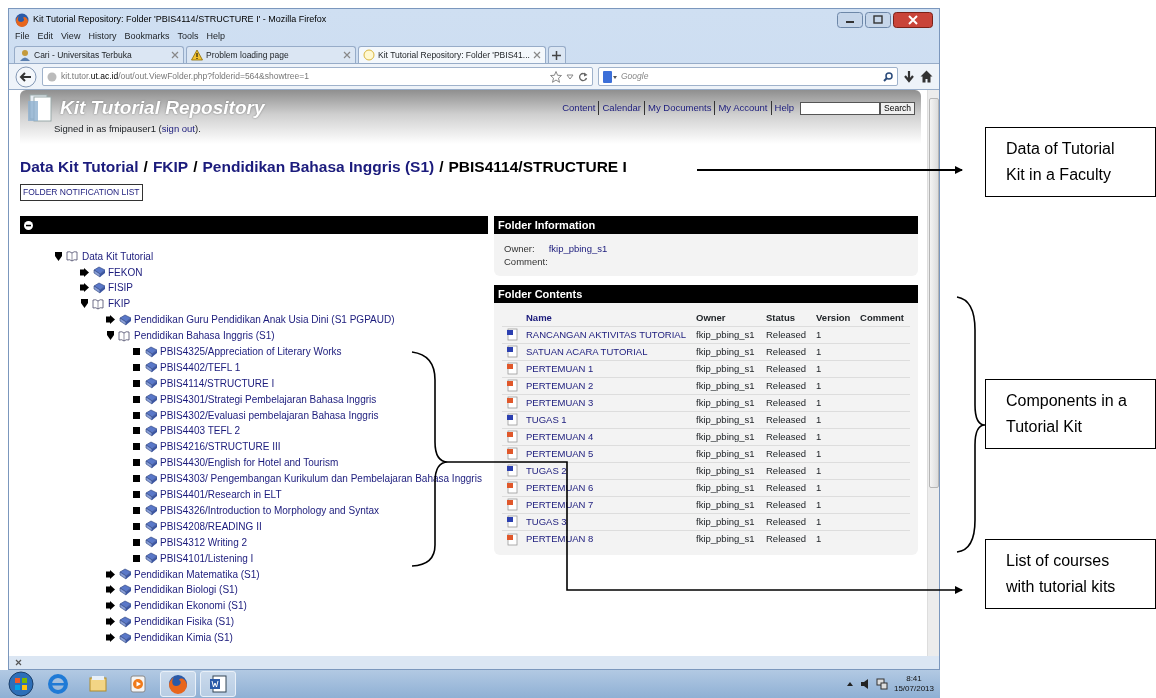 The image size is (1156, 698). I want to click on menu-item: Help, so click(215, 37).